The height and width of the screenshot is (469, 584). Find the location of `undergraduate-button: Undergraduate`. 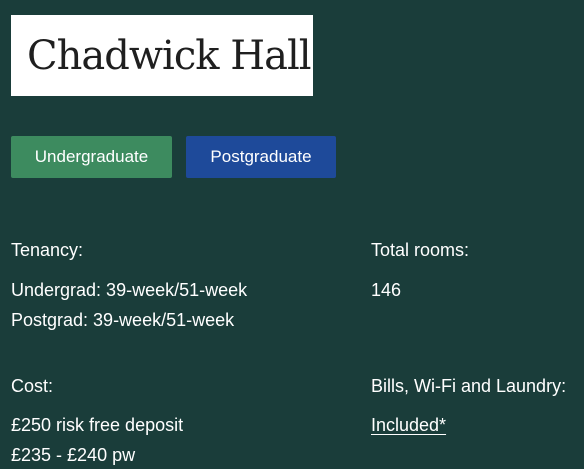

undergraduate-button: Undergraduate is located at coordinates (91, 157).